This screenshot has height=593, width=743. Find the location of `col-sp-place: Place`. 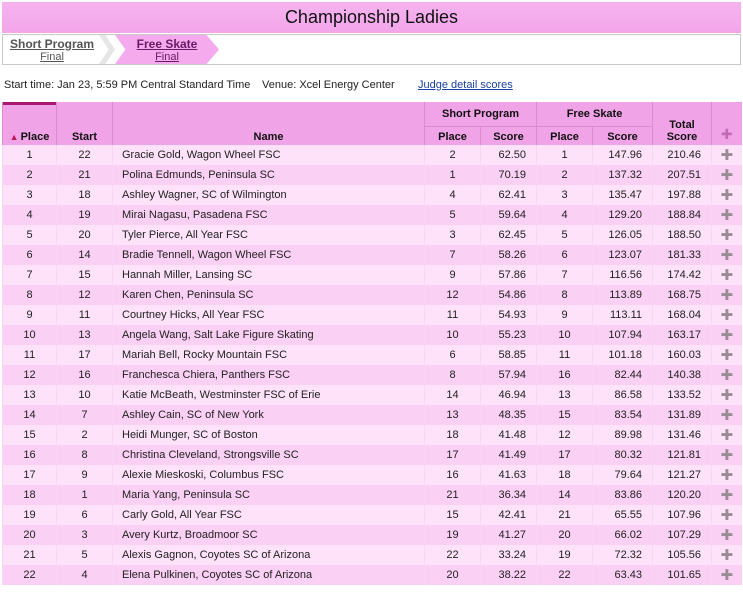

col-sp-place: Place is located at coordinates (452, 135).